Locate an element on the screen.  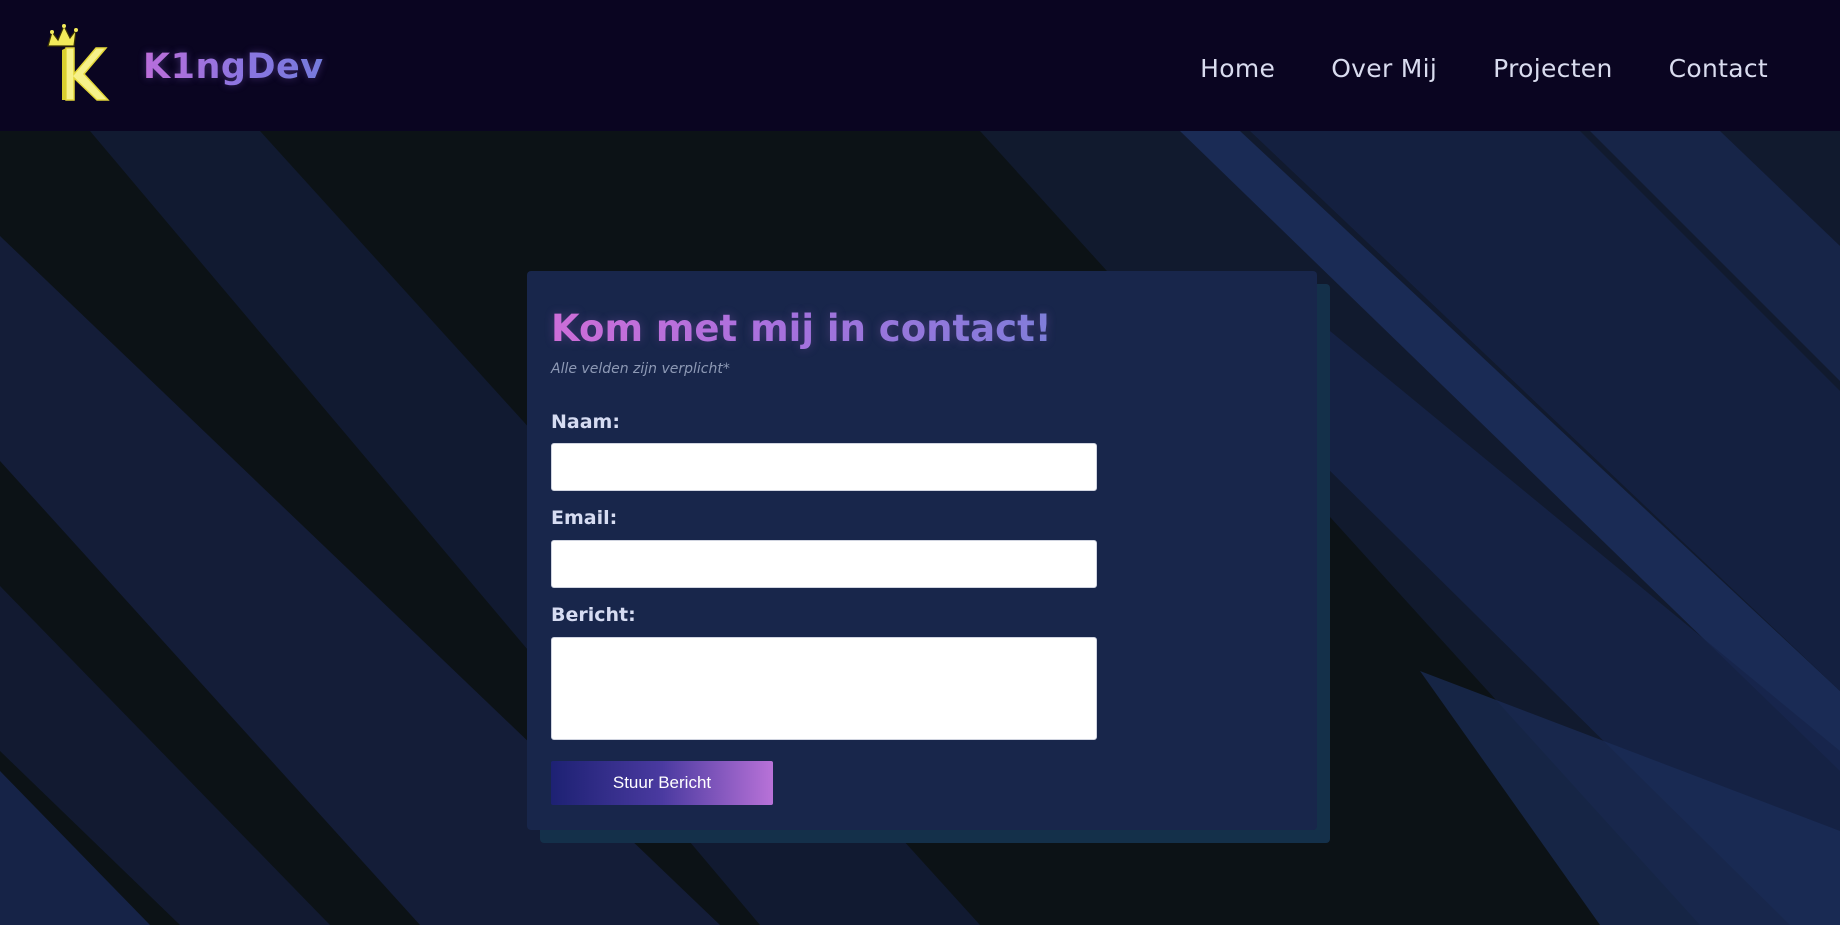
nav-item-home: Home is located at coordinates (1237, 68).